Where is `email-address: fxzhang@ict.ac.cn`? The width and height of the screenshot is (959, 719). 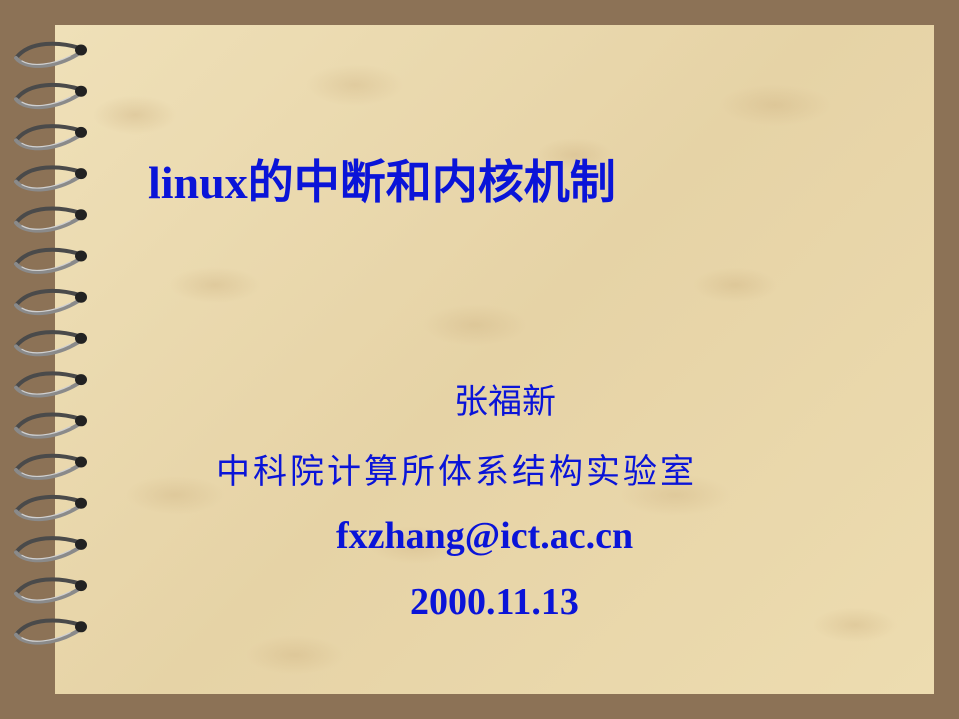
email-address: fxzhang@ict.ac.cn is located at coordinates (485, 536).